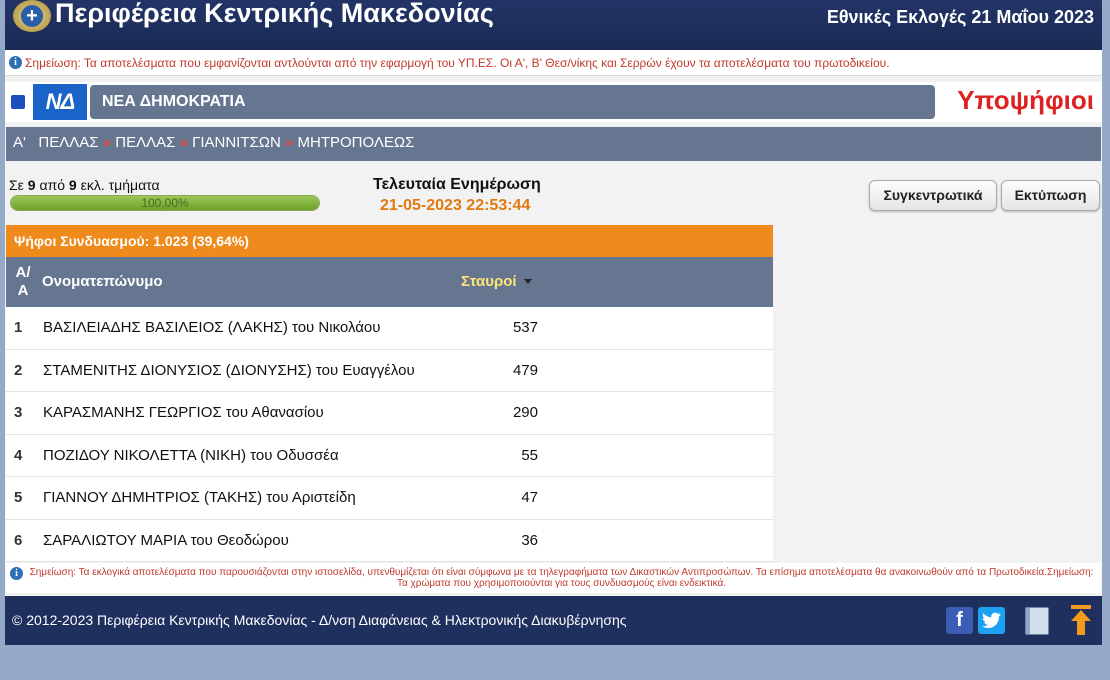 Image resolution: width=1110 pixels, height=680 pixels. Describe the element at coordinates (529, 455) in the screenshot. I see `candidate-votes: 55` at that location.